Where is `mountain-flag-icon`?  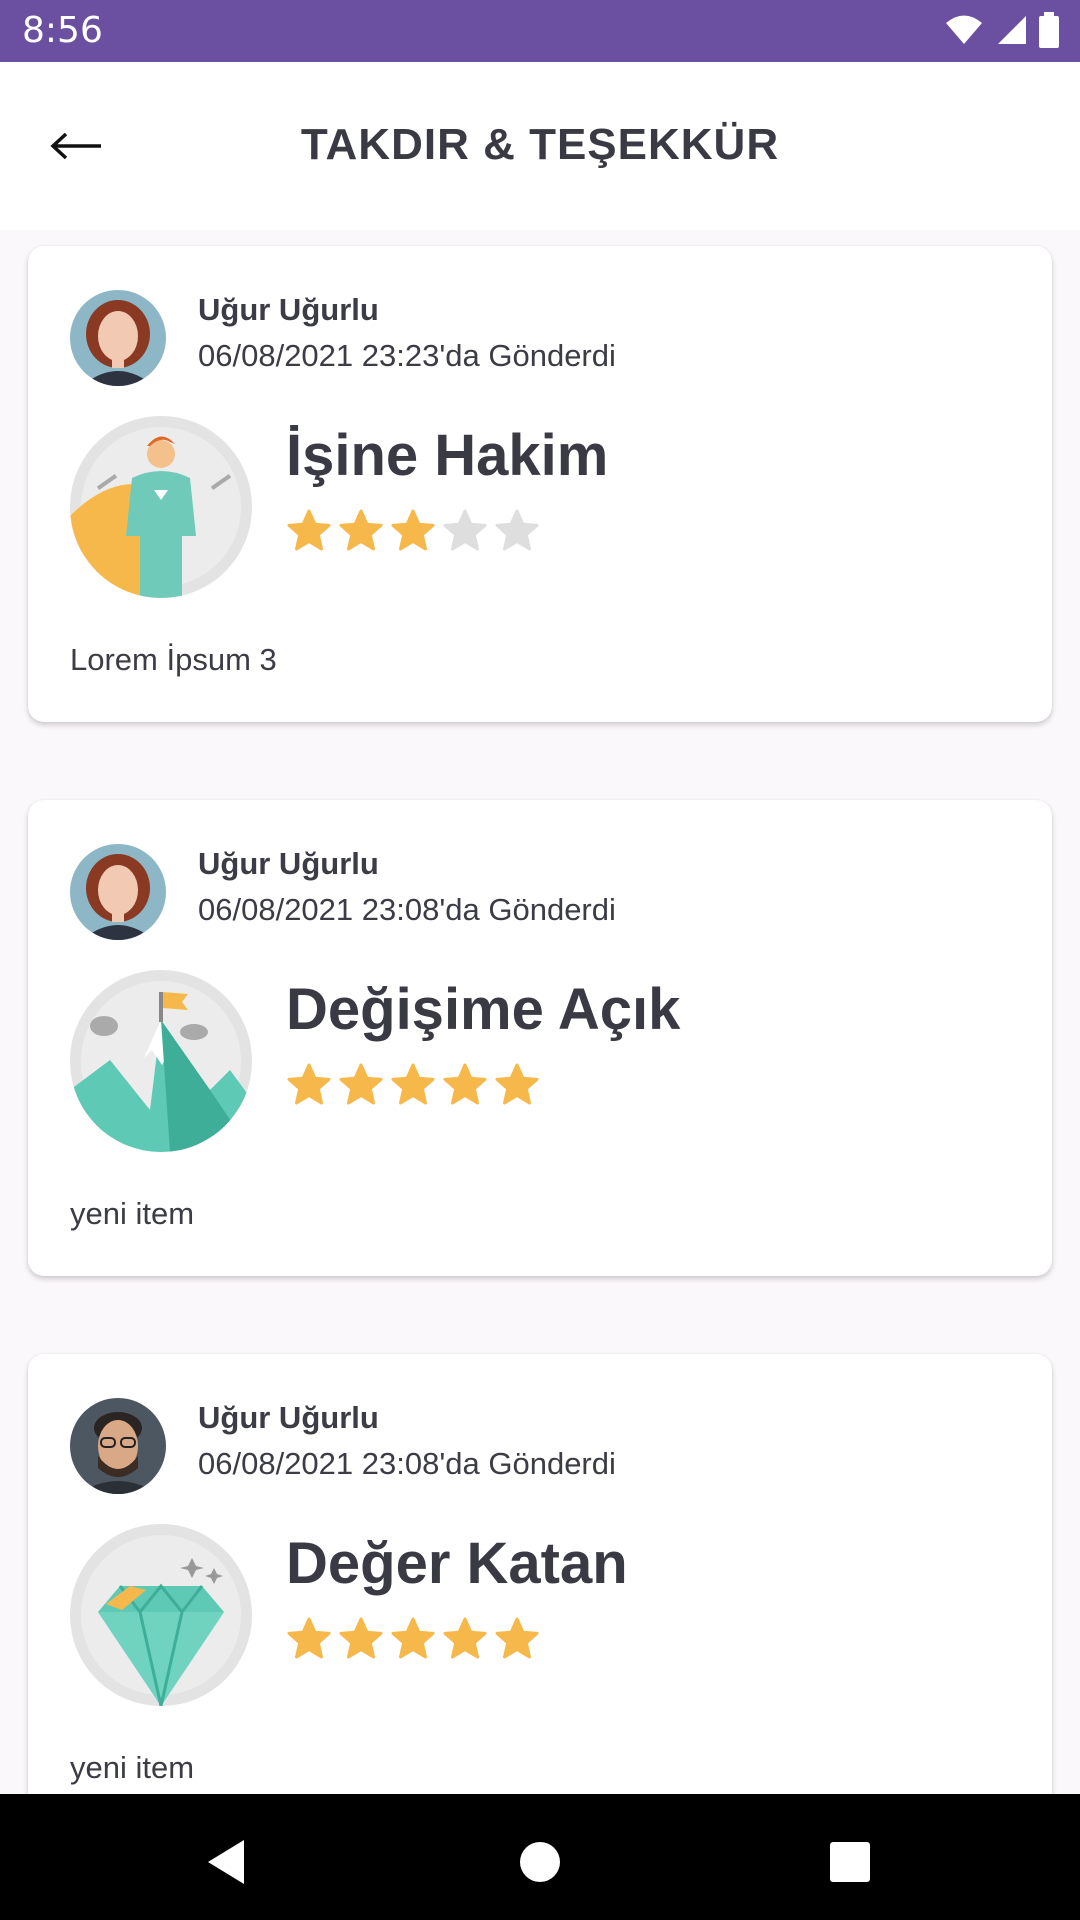 mountain-flag-icon is located at coordinates (161, 1061).